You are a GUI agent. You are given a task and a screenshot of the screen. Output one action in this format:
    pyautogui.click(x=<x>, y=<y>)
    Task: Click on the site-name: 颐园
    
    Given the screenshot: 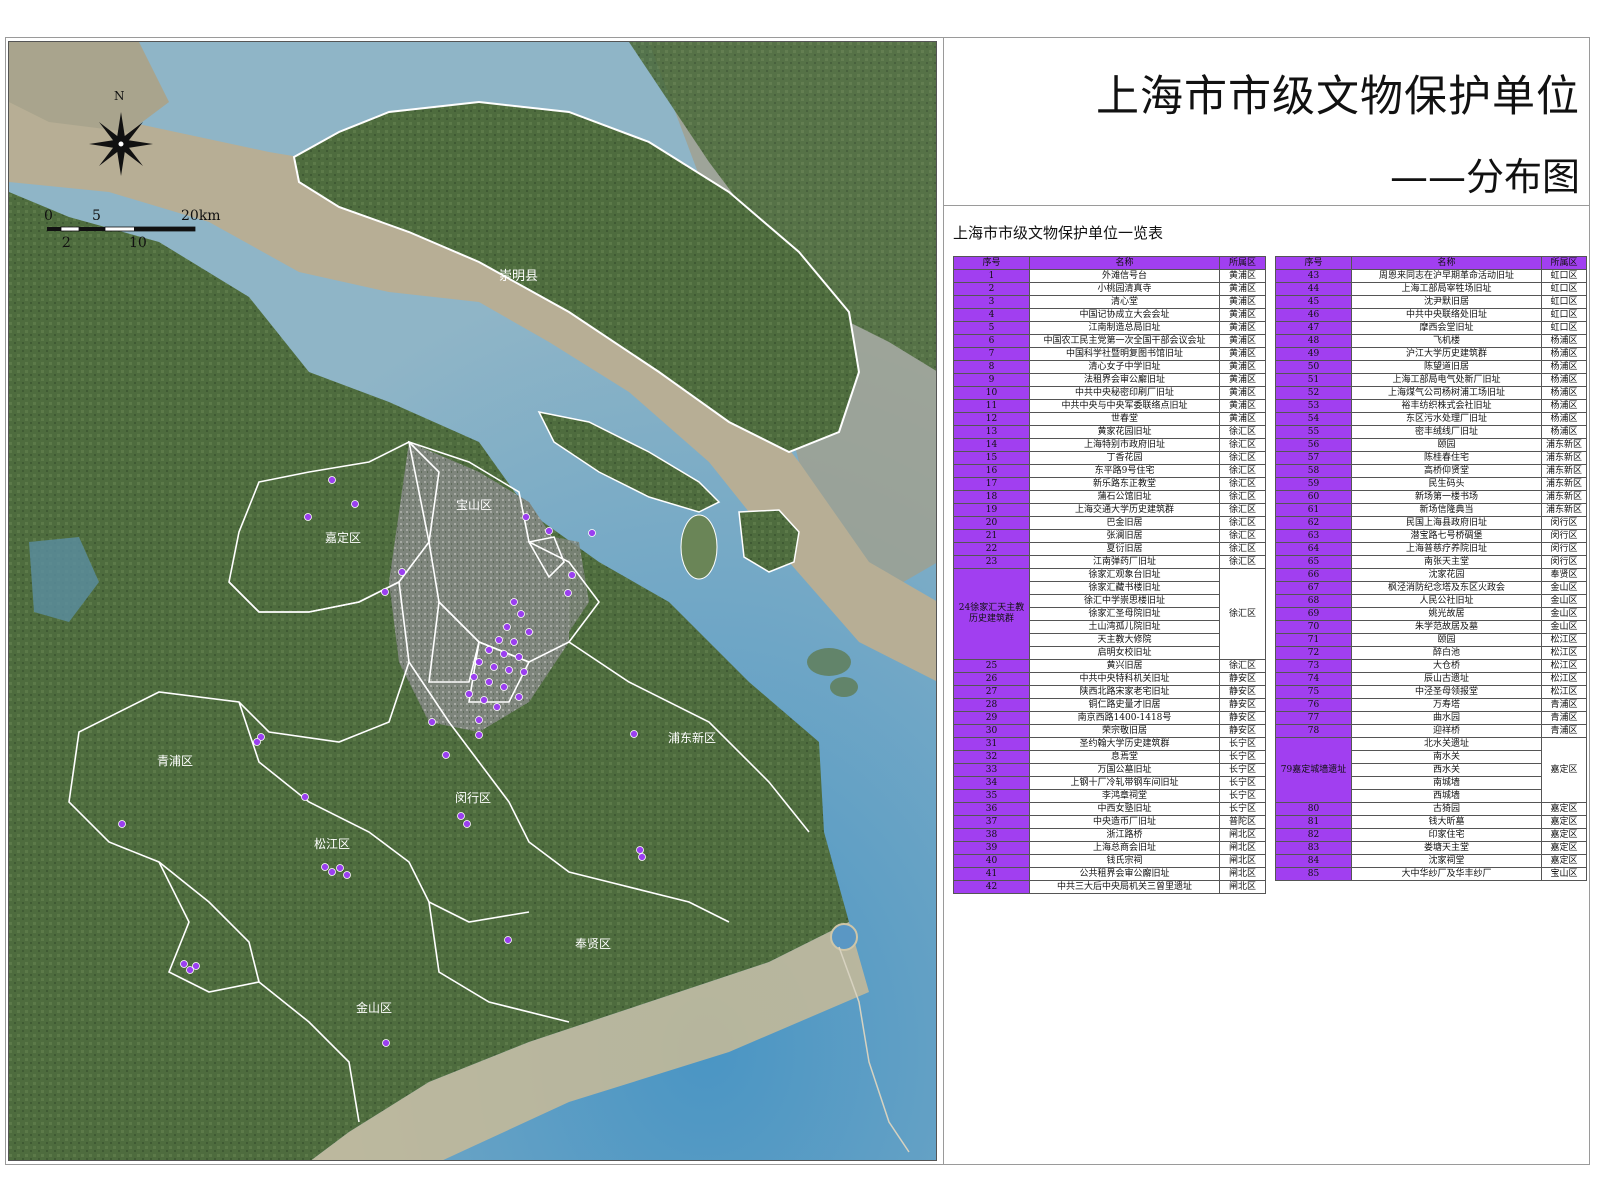 What is the action you would take?
    pyautogui.click(x=1446, y=640)
    